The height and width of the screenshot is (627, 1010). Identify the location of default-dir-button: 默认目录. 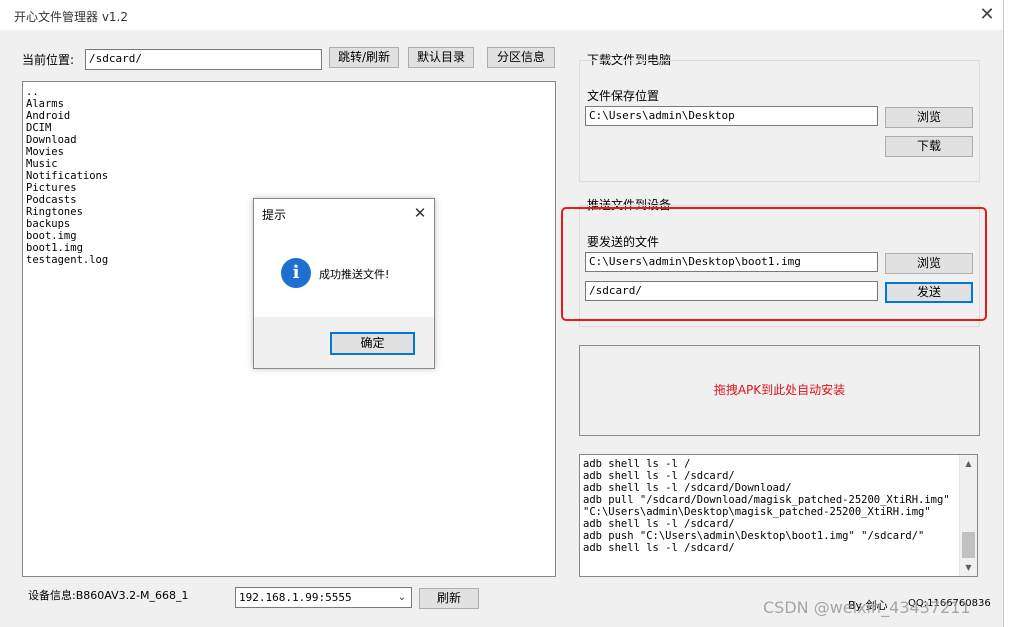
(441, 57).